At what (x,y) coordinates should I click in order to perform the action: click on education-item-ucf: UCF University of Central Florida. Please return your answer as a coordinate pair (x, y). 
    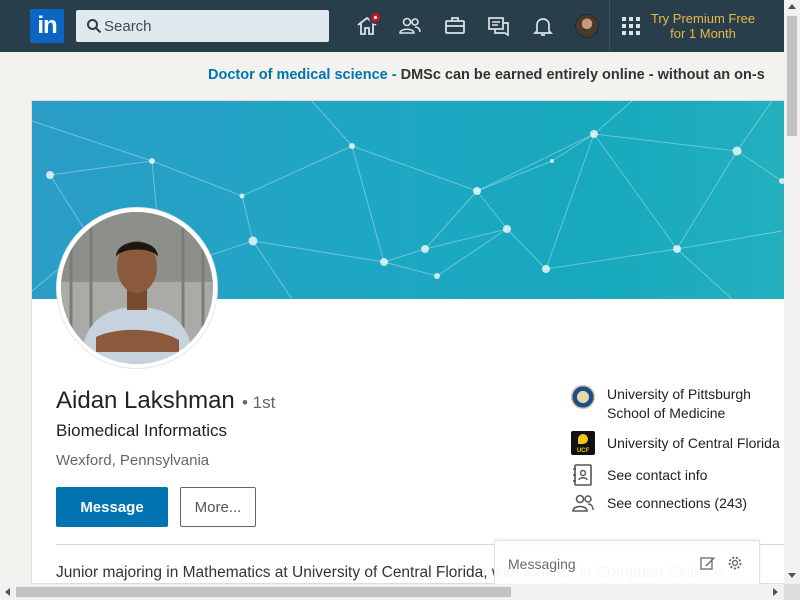
    Looking at the image, I should click on (675, 443).